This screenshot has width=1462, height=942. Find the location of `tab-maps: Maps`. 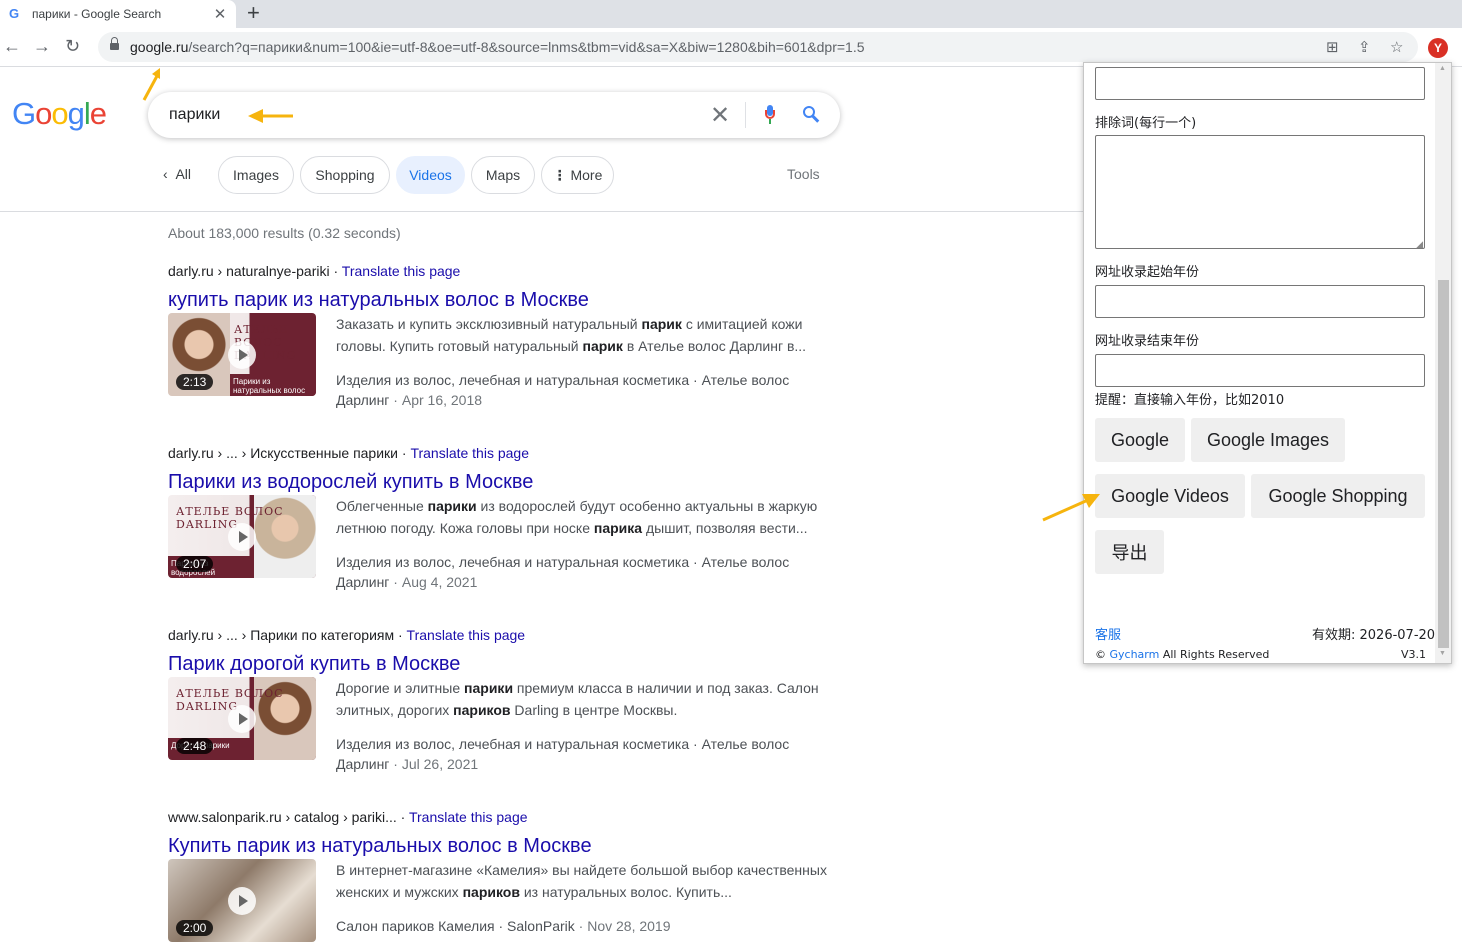

tab-maps: Maps is located at coordinates (503, 175).